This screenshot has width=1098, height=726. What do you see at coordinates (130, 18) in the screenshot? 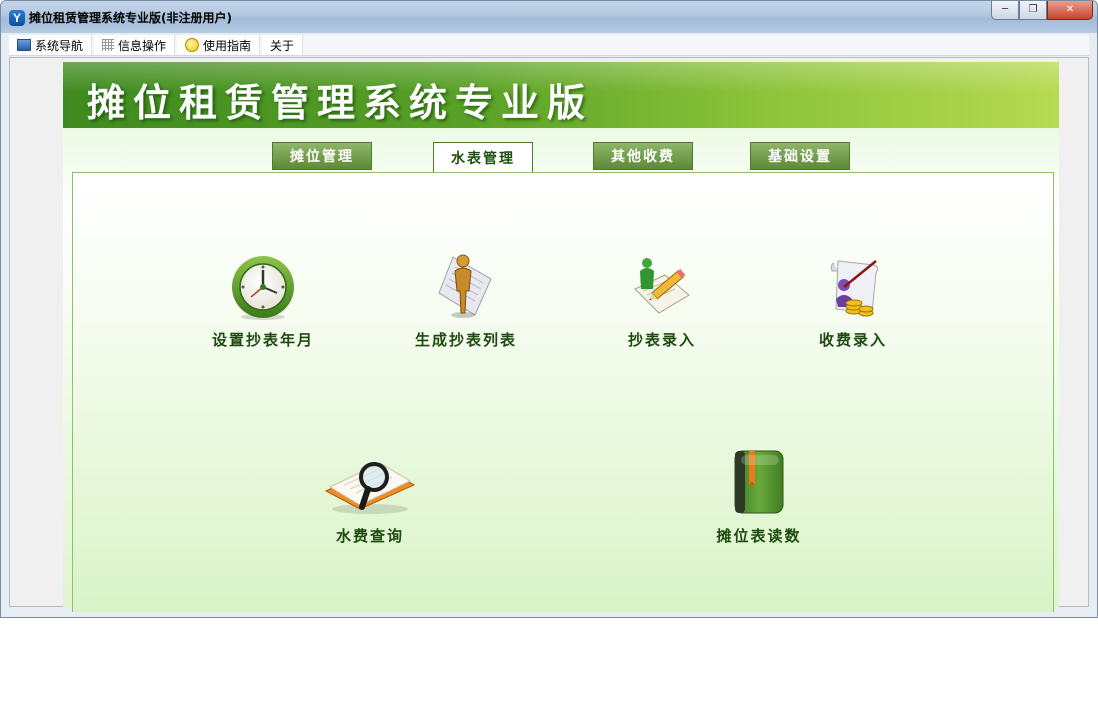
I see `window-title: 摊位租赁管理系统专业版(非注册用户)` at bounding box center [130, 18].